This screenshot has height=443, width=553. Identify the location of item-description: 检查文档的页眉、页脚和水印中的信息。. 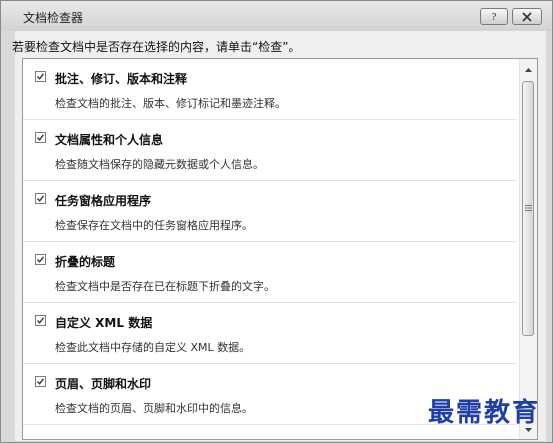
(154, 408).